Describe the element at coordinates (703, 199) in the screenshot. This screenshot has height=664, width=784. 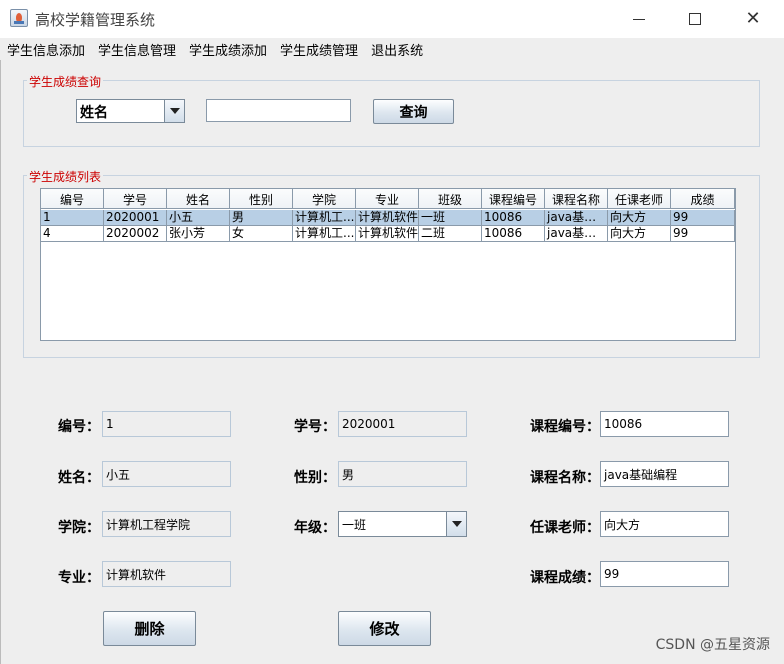
I see `column-header: 成绩` at that location.